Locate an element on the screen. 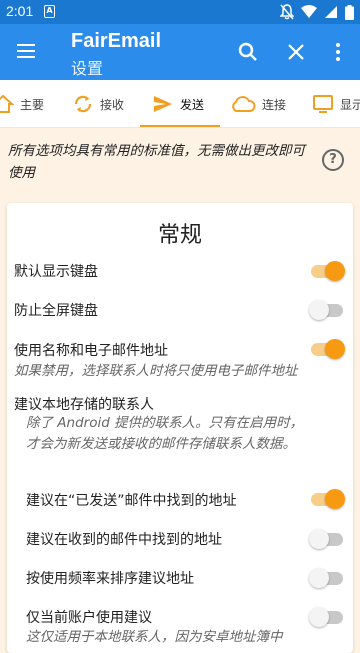 This screenshot has width=360, height=653. status-icons is located at coordinates (317, 12).